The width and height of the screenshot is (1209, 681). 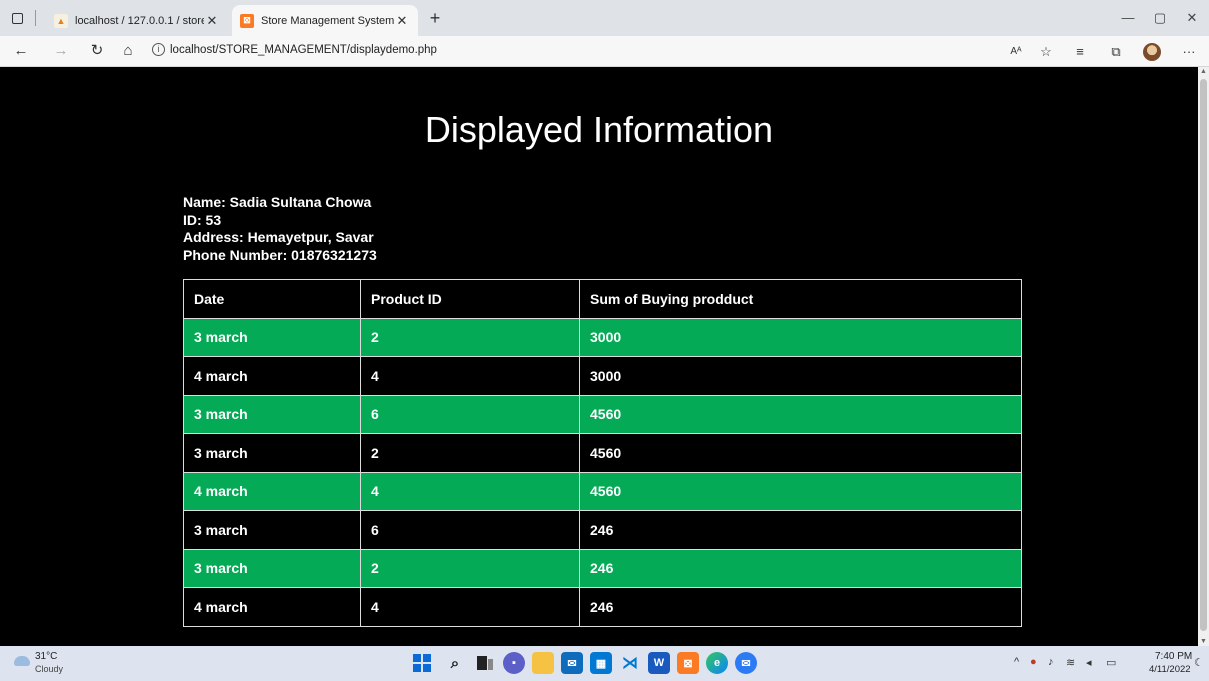 I want to click on tab-title: Store Management System, so click(x=327, y=20).